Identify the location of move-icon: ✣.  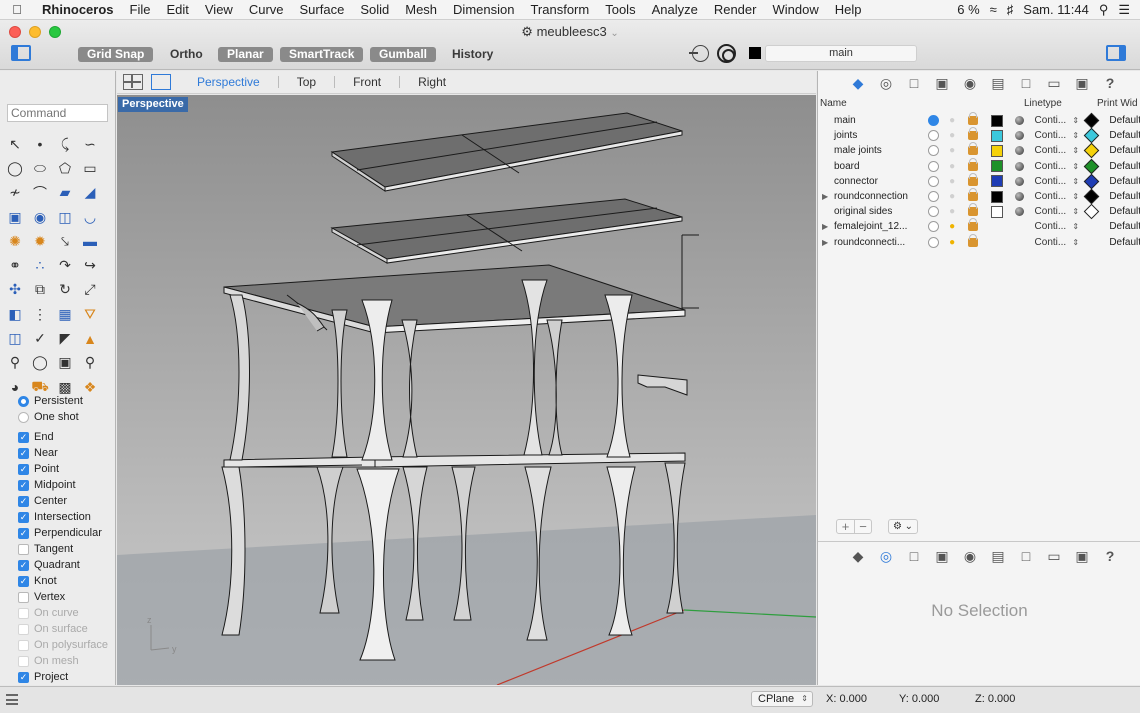
(15, 290).